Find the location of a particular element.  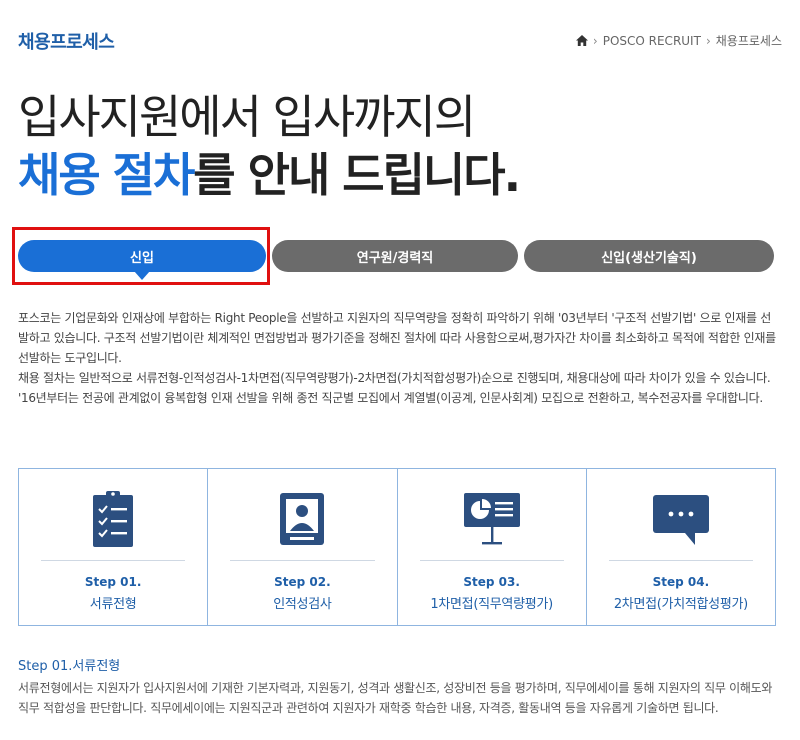

breadcrumb: › POSCO RECRUIT › 채용프로세스 is located at coordinates (678, 40).